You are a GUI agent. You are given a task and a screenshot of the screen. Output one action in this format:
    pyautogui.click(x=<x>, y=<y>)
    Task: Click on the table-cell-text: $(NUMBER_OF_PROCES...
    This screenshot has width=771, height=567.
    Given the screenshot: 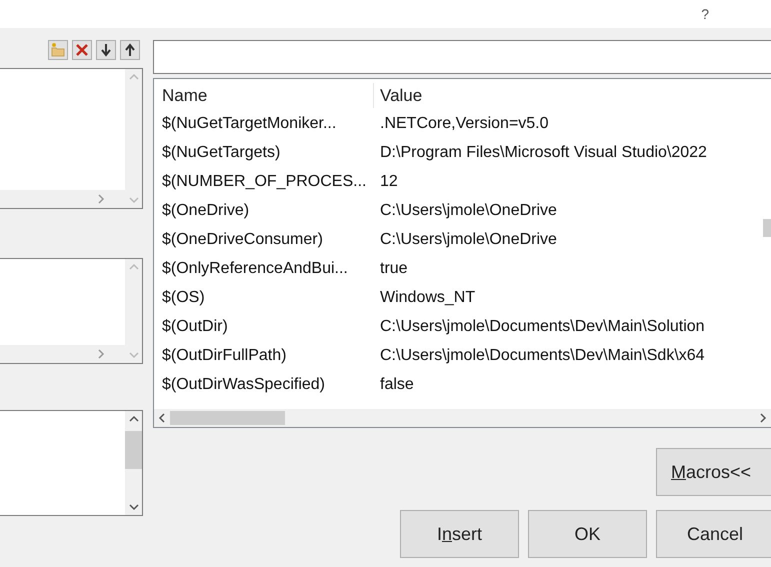 What is the action you would take?
    pyautogui.click(x=264, y=182)
    